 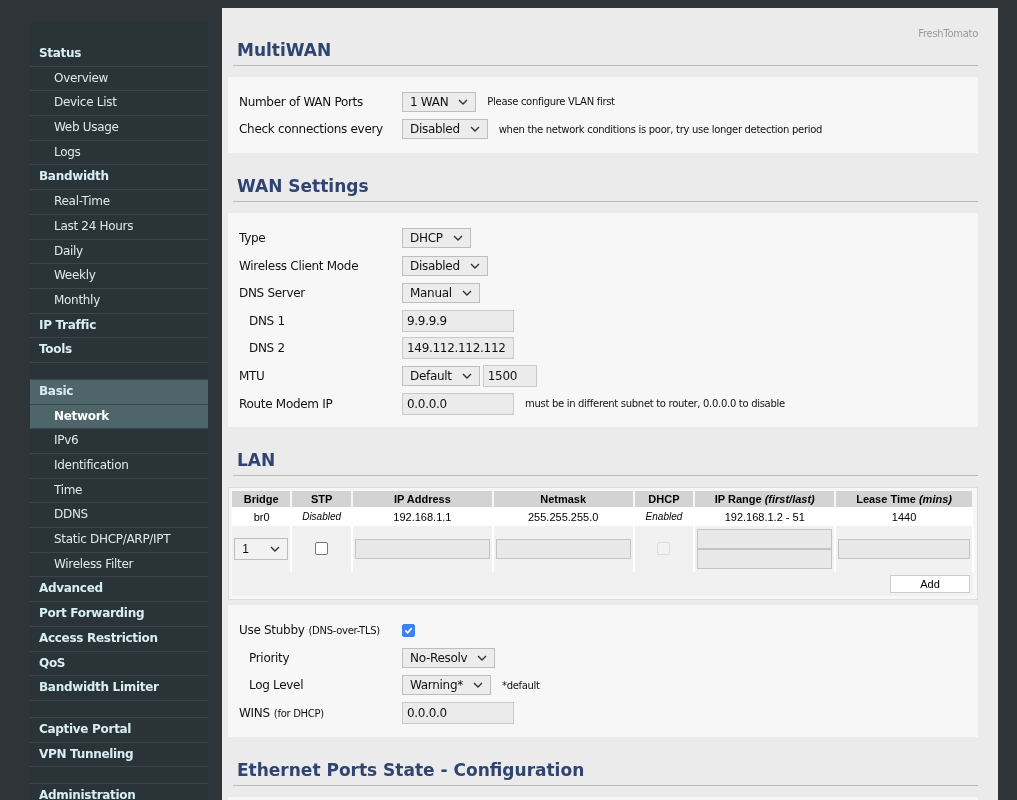 I want to click on field-label: Route Modem IP, so click(x=286, y=403).